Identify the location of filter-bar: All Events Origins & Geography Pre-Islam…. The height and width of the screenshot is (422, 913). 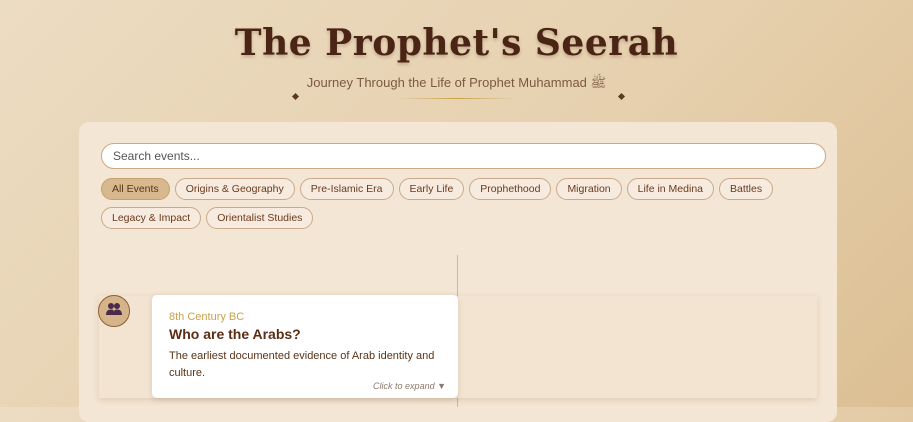
(451, 203).